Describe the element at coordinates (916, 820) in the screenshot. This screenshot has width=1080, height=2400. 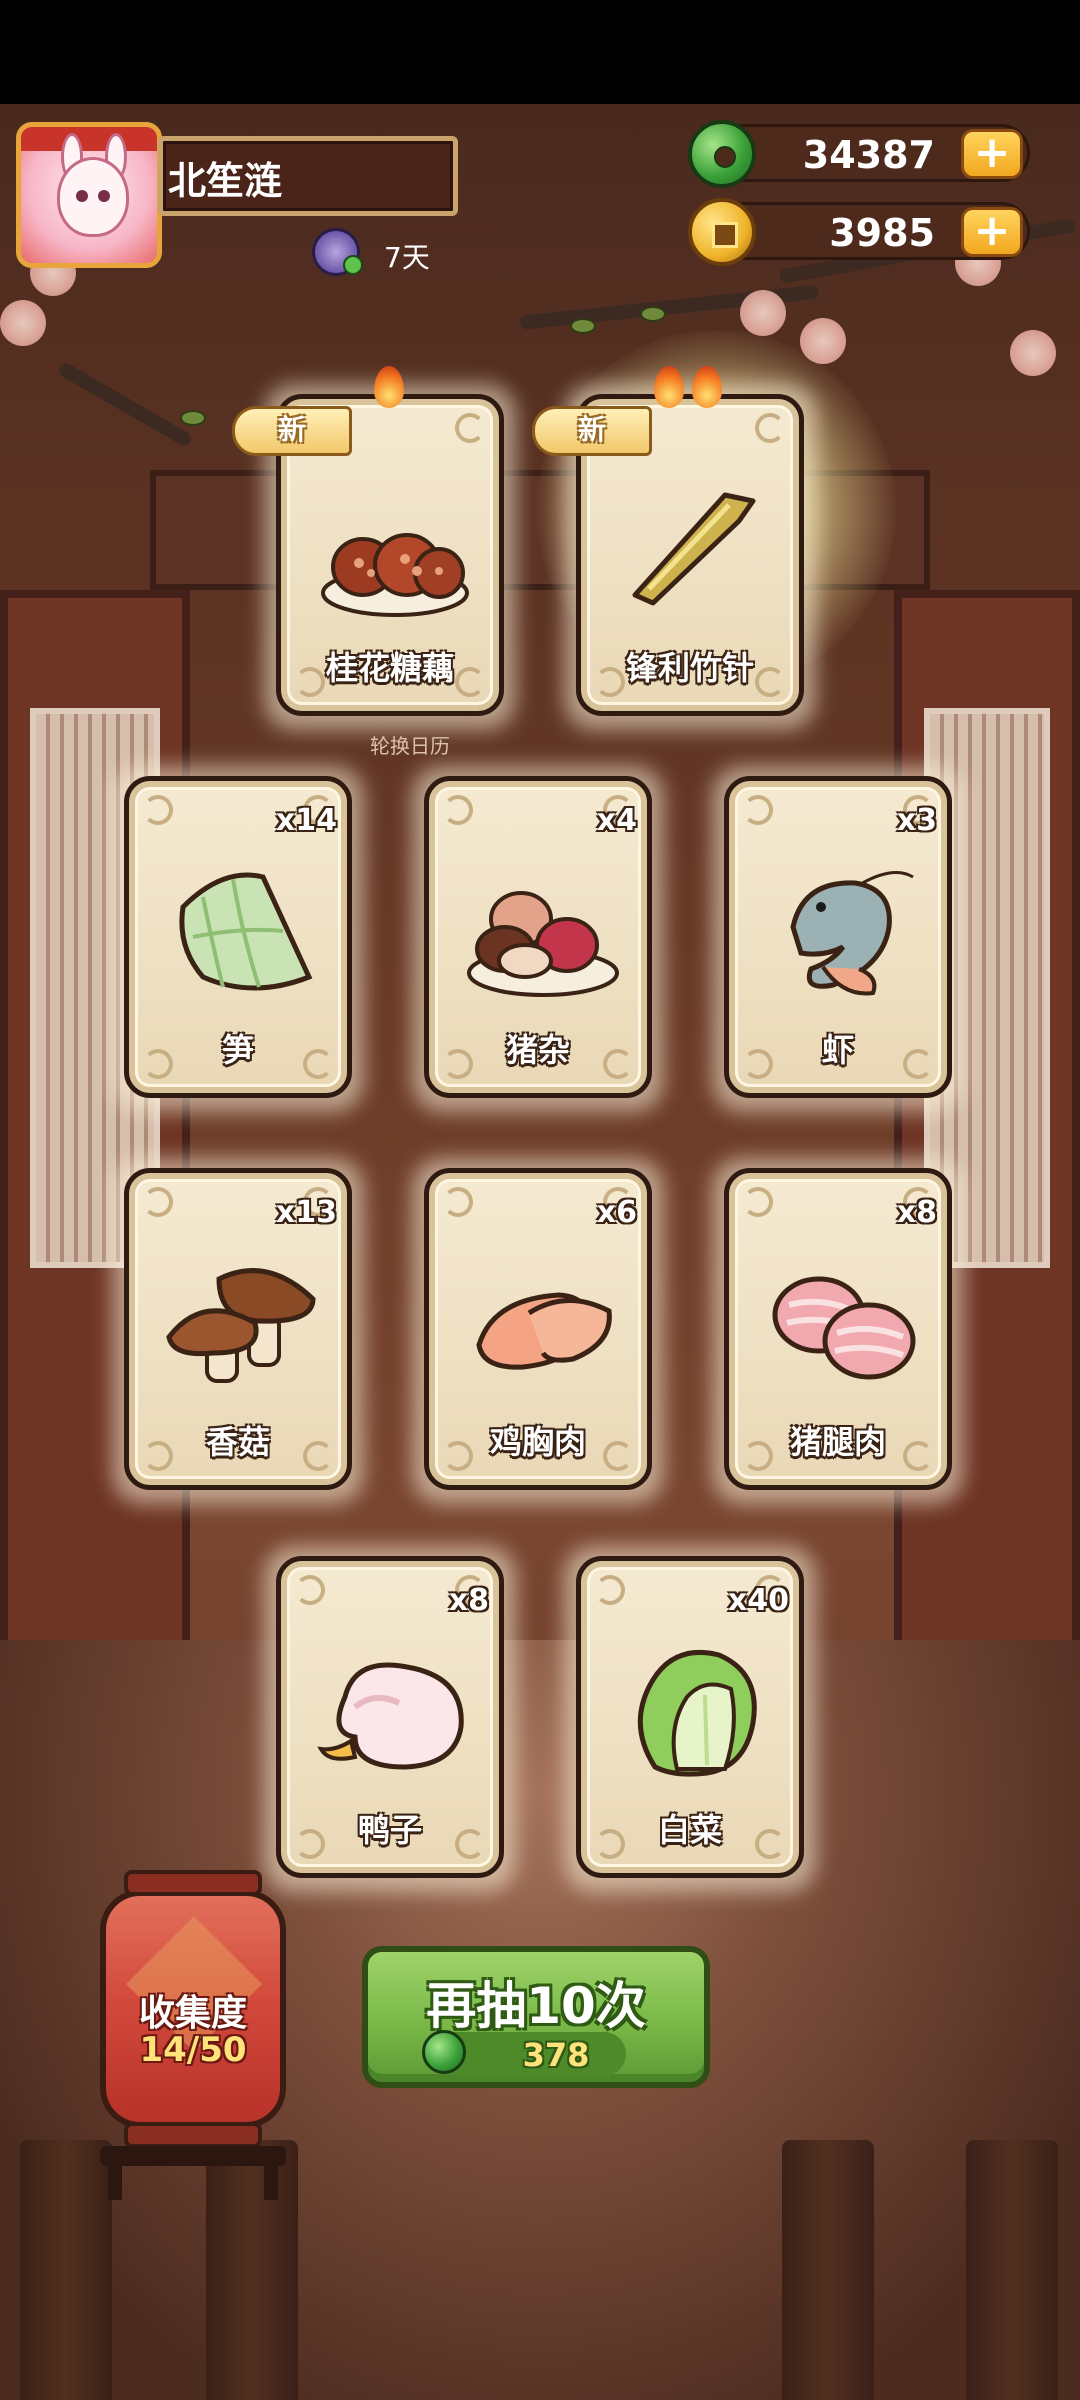
I see `item-quantity: x3` at that location.